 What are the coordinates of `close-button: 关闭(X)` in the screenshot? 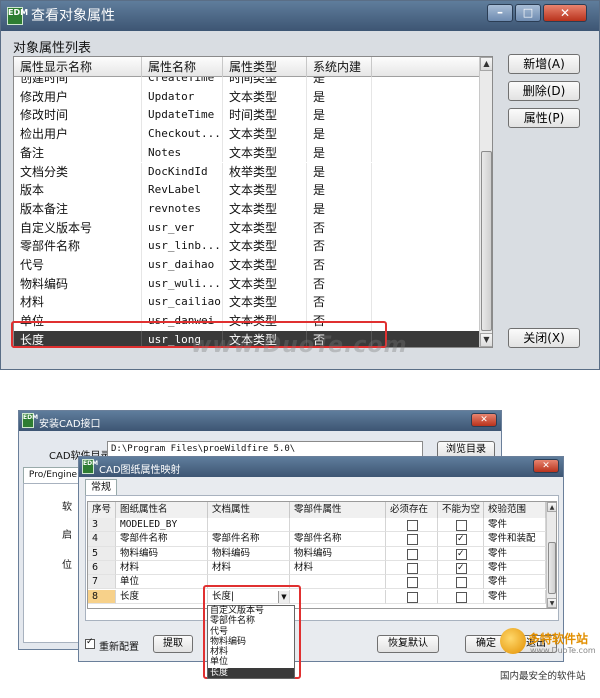 It's located at (544, 338).